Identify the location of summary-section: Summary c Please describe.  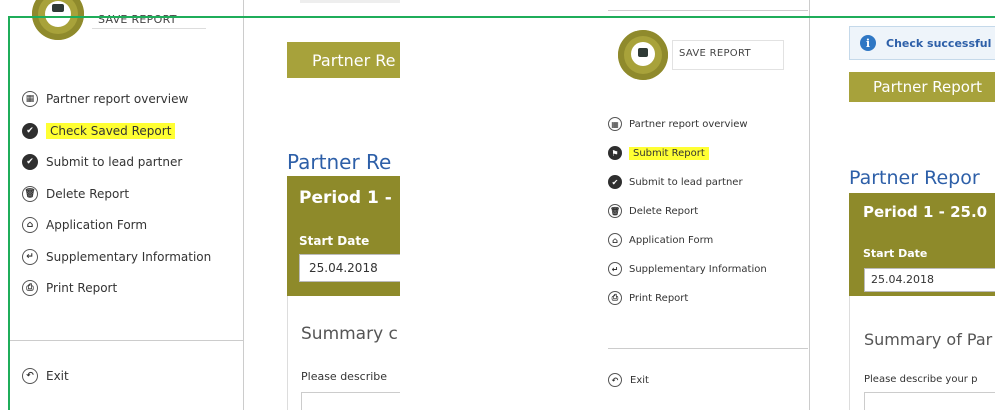
(343, 353).